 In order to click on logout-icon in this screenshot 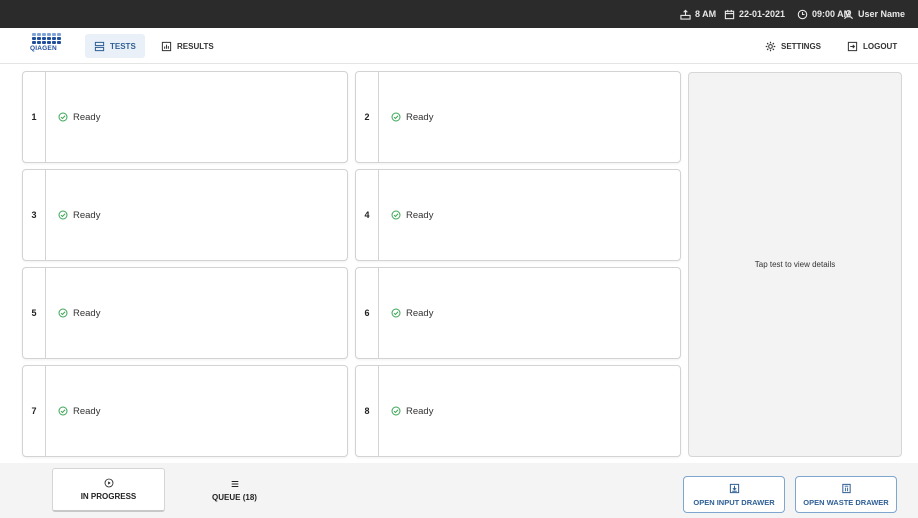, I will do `click(852, 46)`.